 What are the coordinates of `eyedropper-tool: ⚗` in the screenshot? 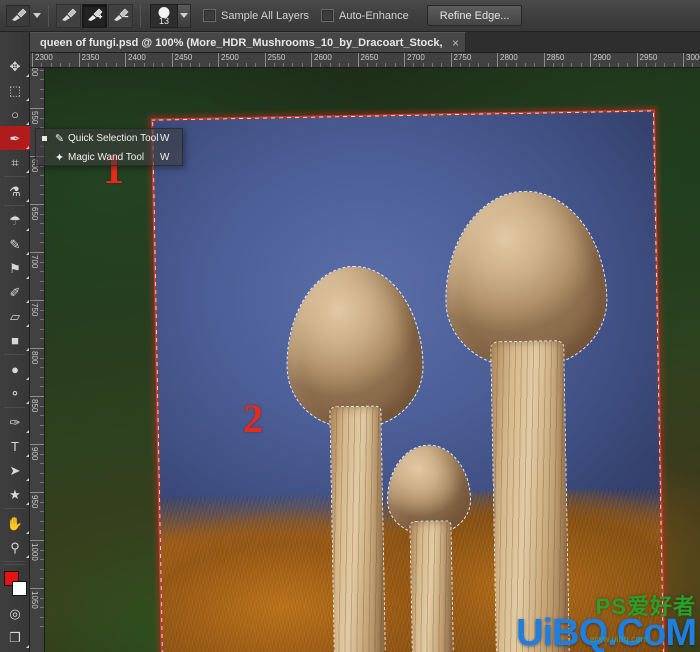 It's located at (15, 191).